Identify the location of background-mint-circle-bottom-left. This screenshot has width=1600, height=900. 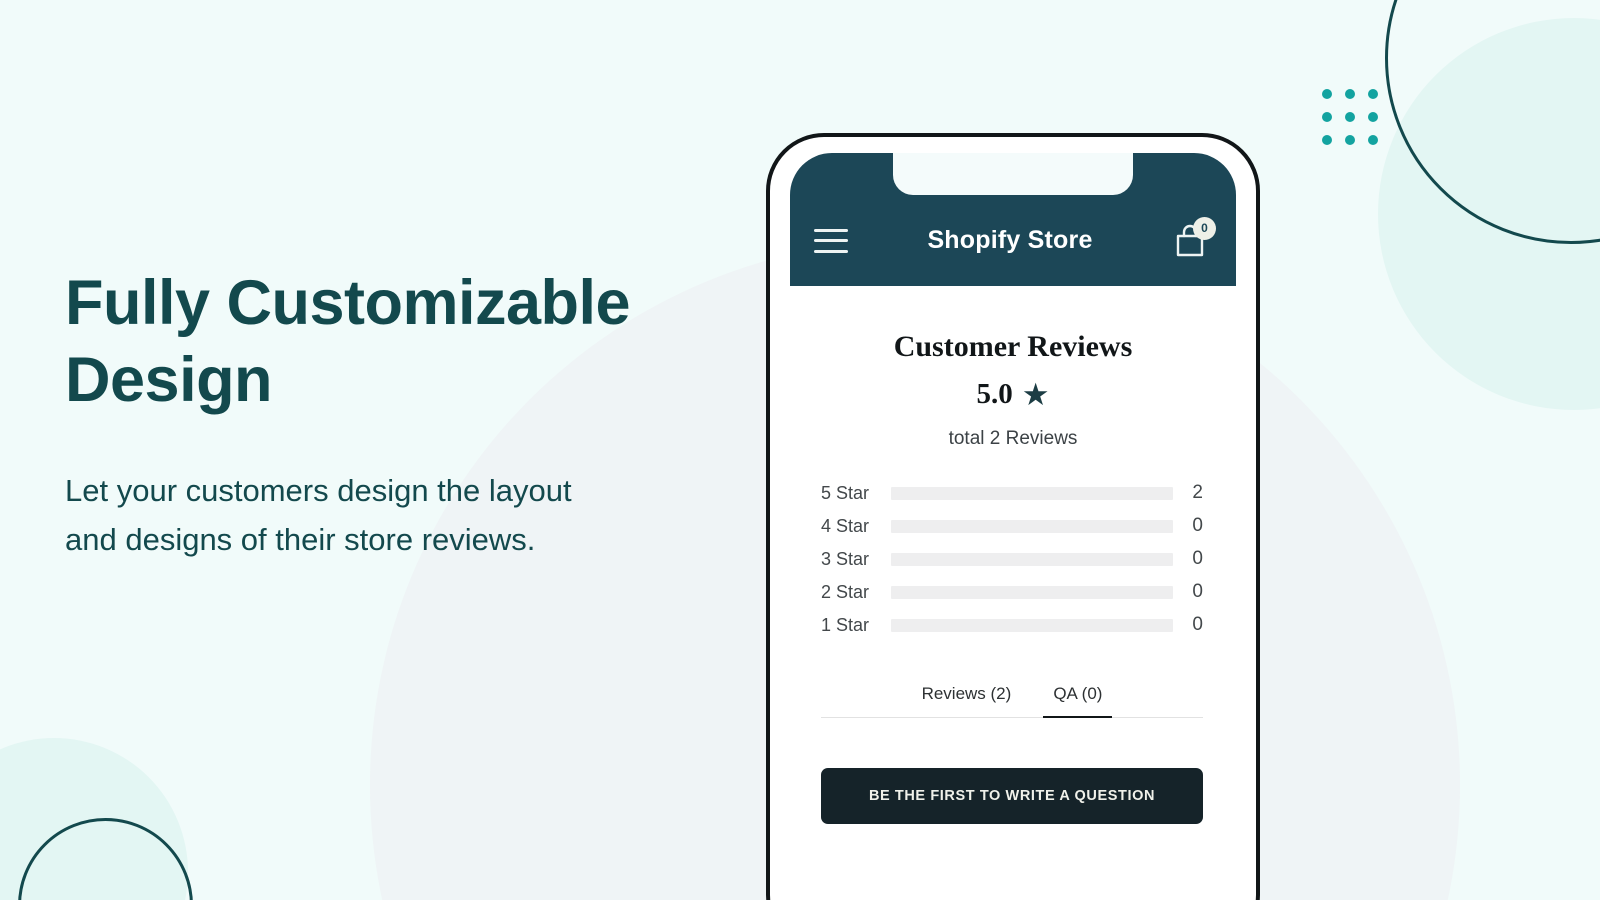
(94, 819).